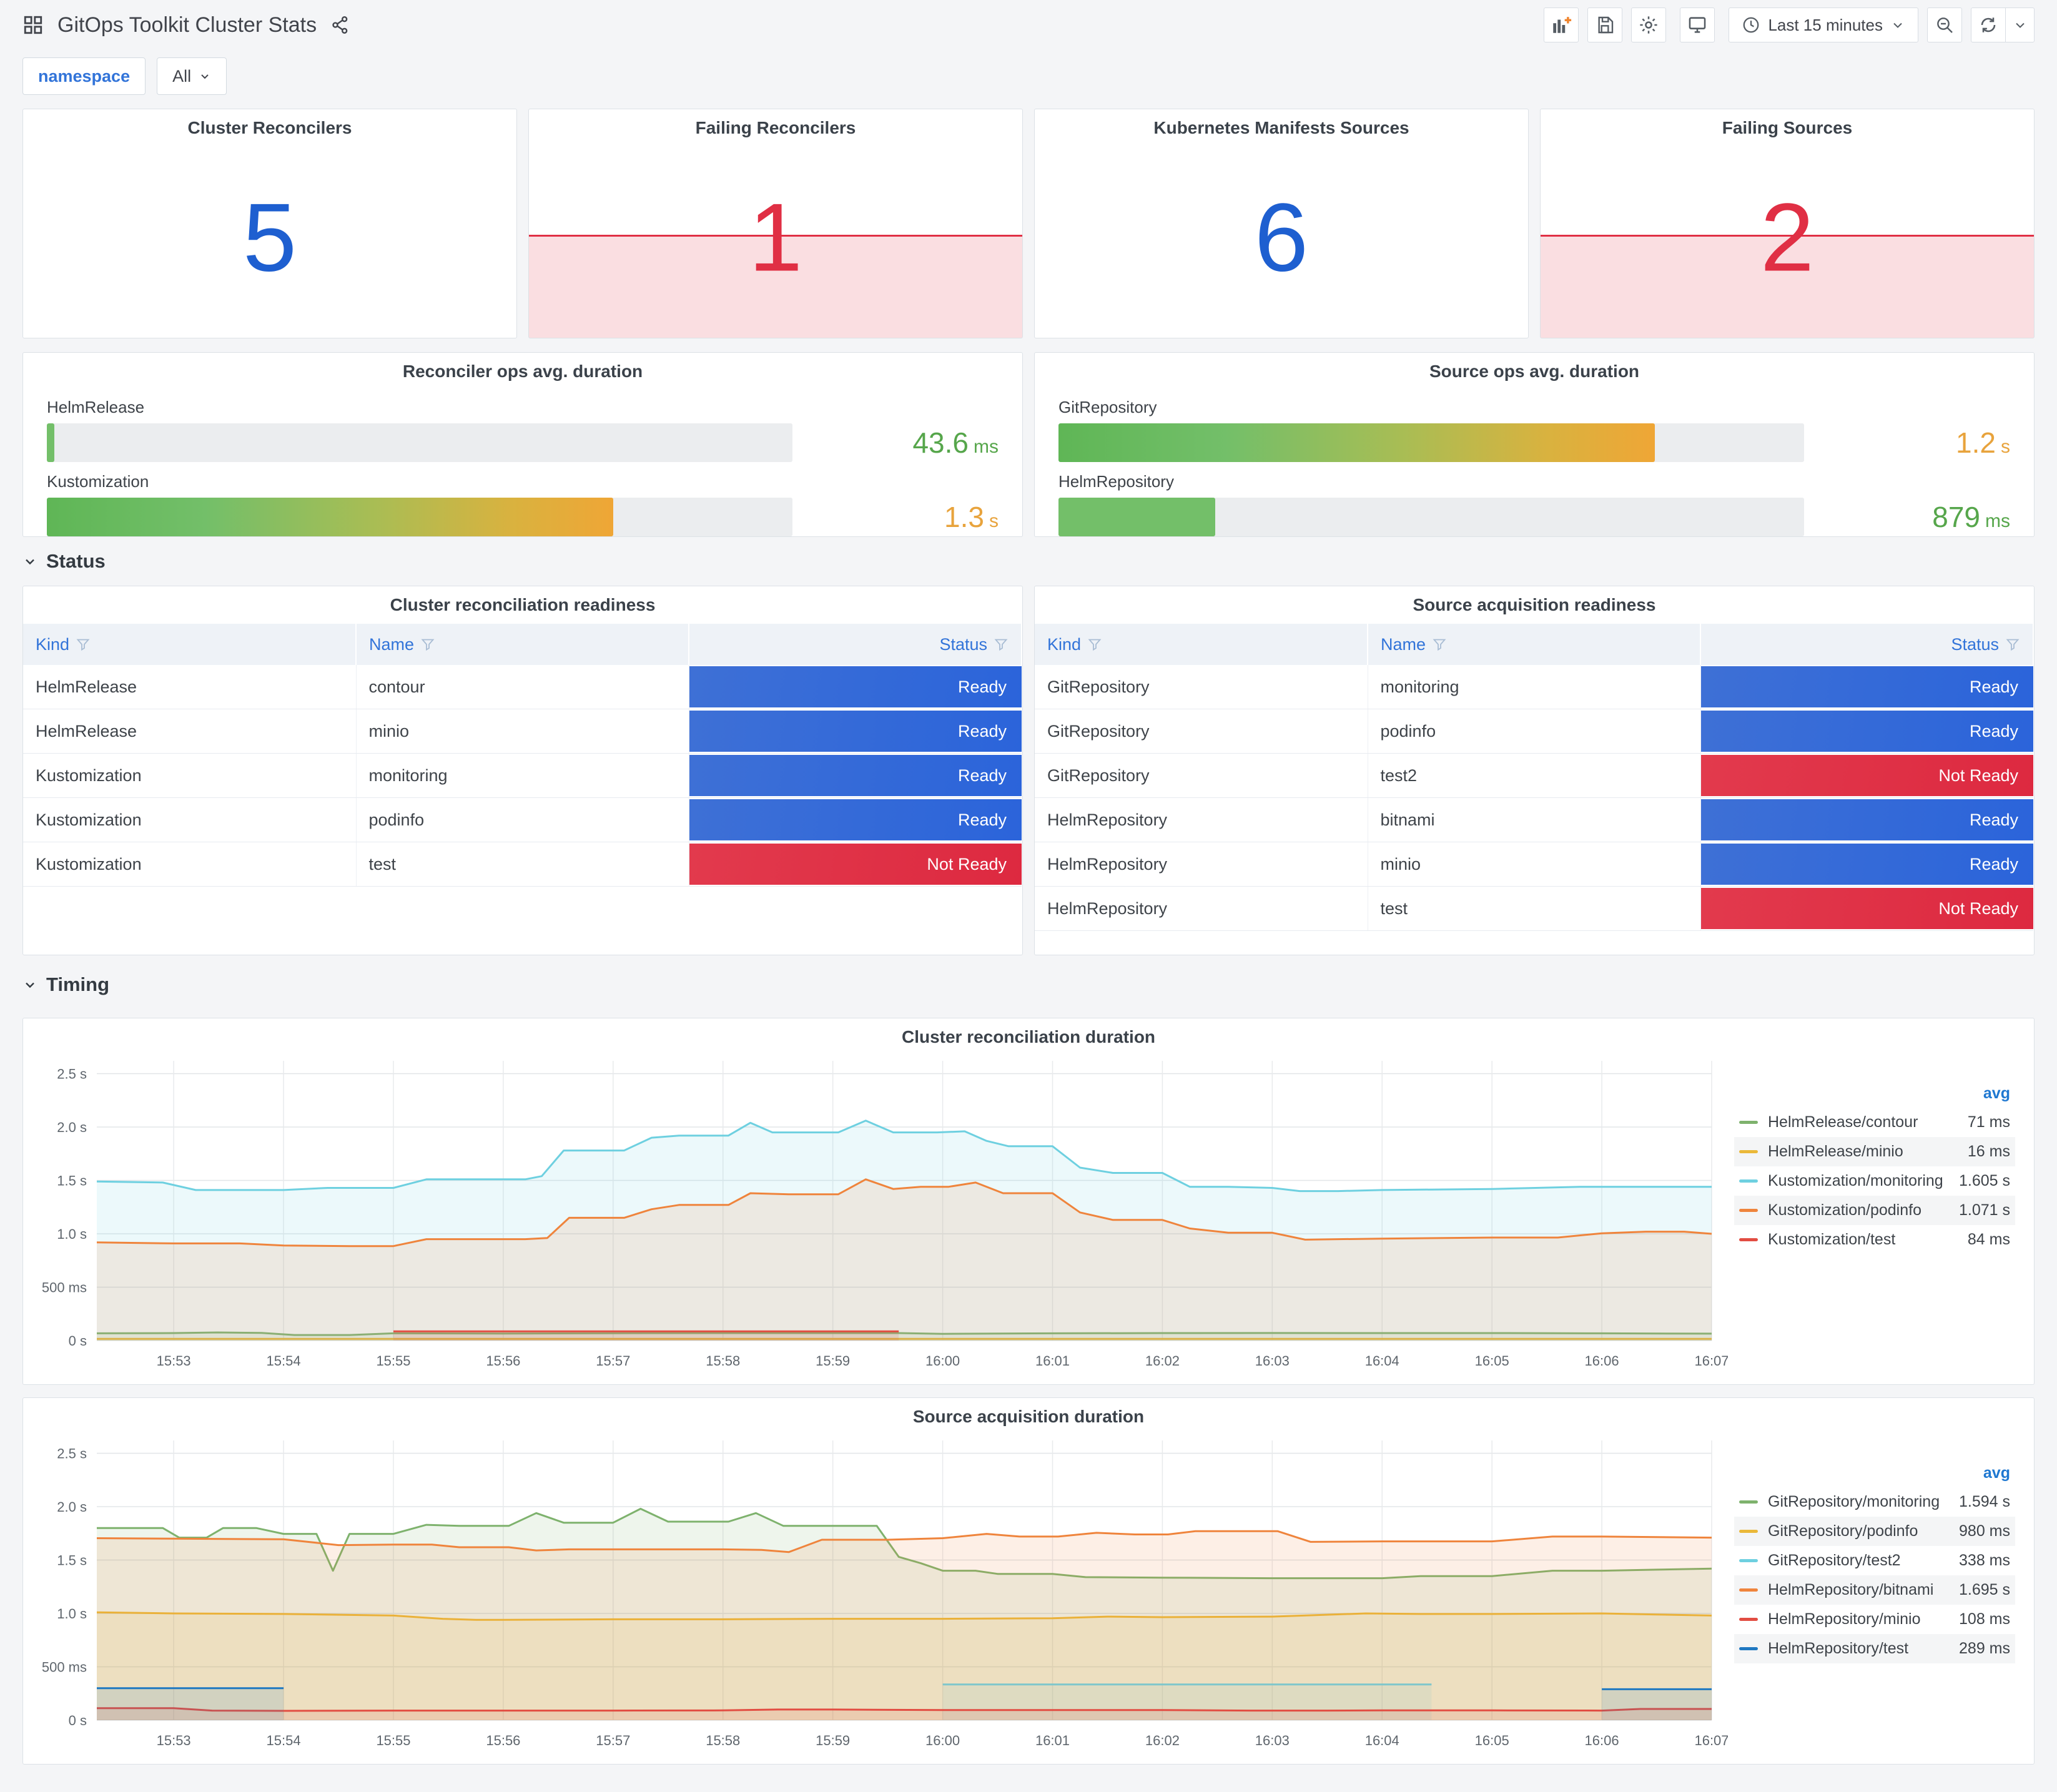  Describe the element at coordinates (1116, 481) in the screenshot. I see `gauge-label: HelmRepository` at that location.